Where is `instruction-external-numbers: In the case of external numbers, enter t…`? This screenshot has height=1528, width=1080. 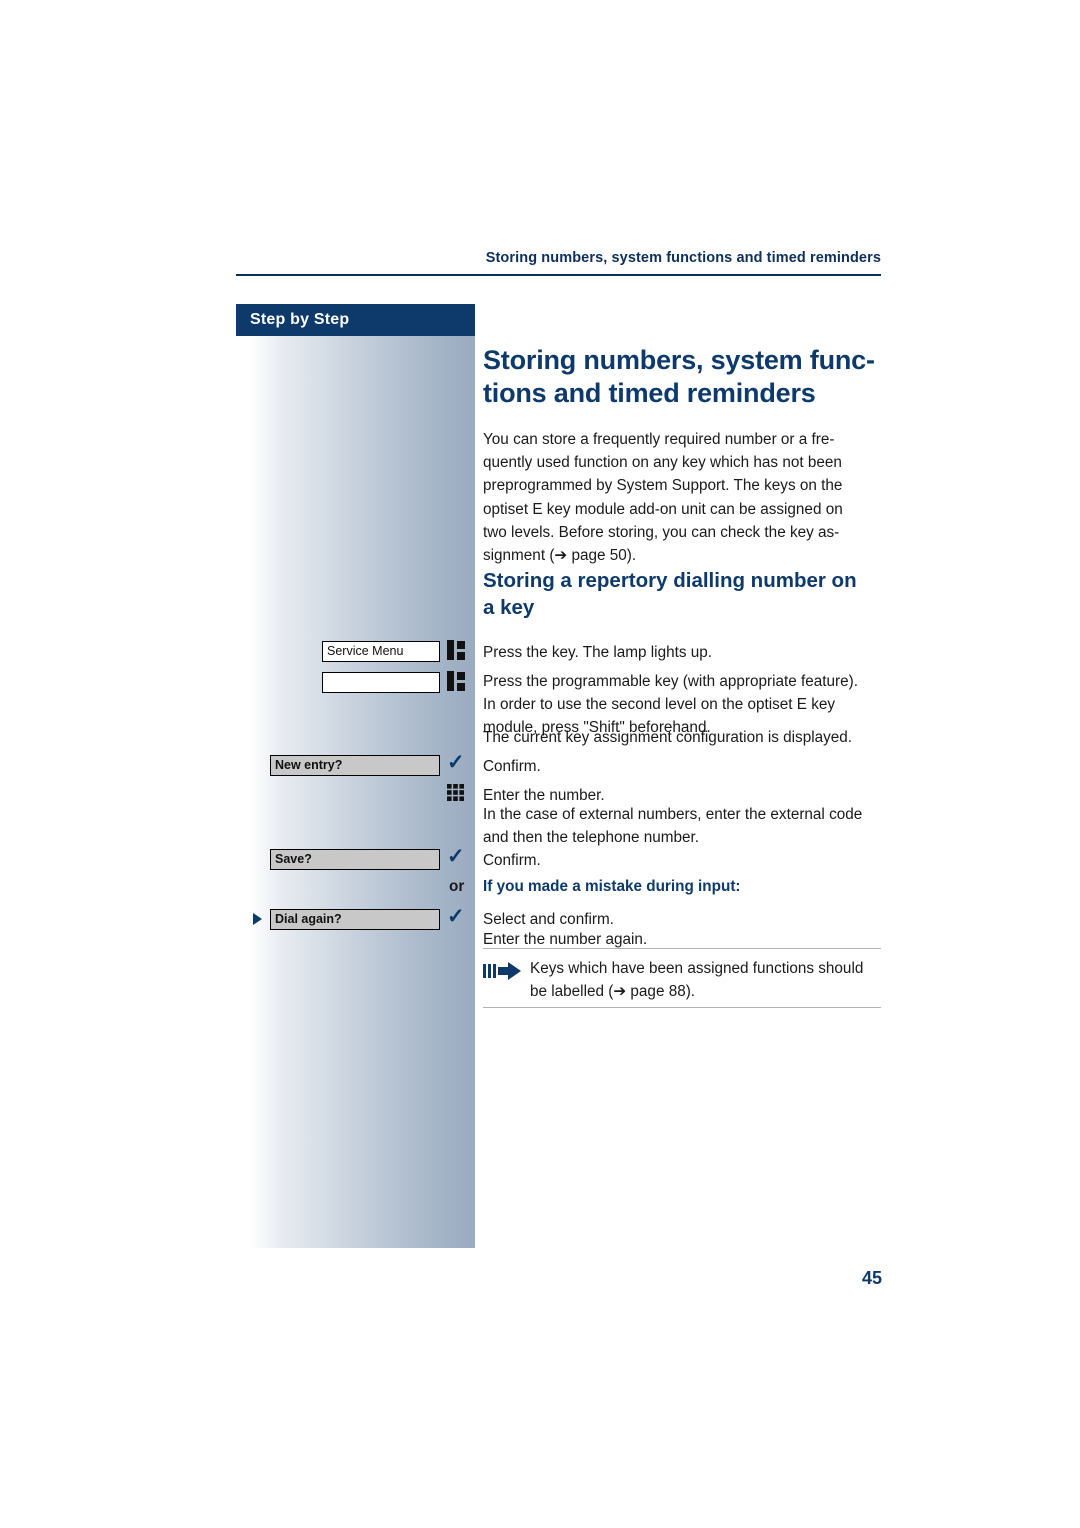
instruction-external-numbers: In the case of external numbers, enter t… is located at coordinates (673, 826).